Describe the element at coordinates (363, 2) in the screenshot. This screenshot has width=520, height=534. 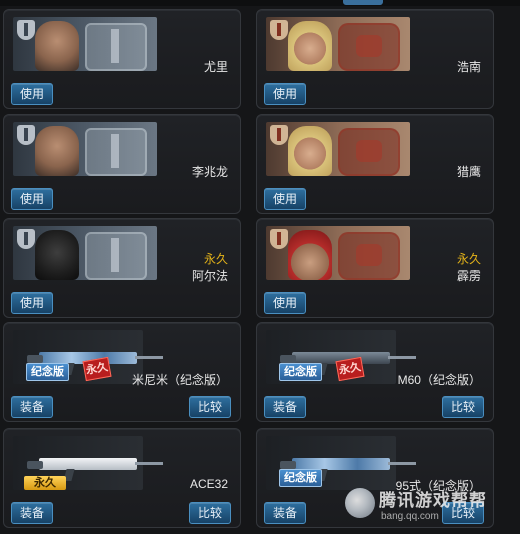
I see `scroll-tab-indicator` at that location.